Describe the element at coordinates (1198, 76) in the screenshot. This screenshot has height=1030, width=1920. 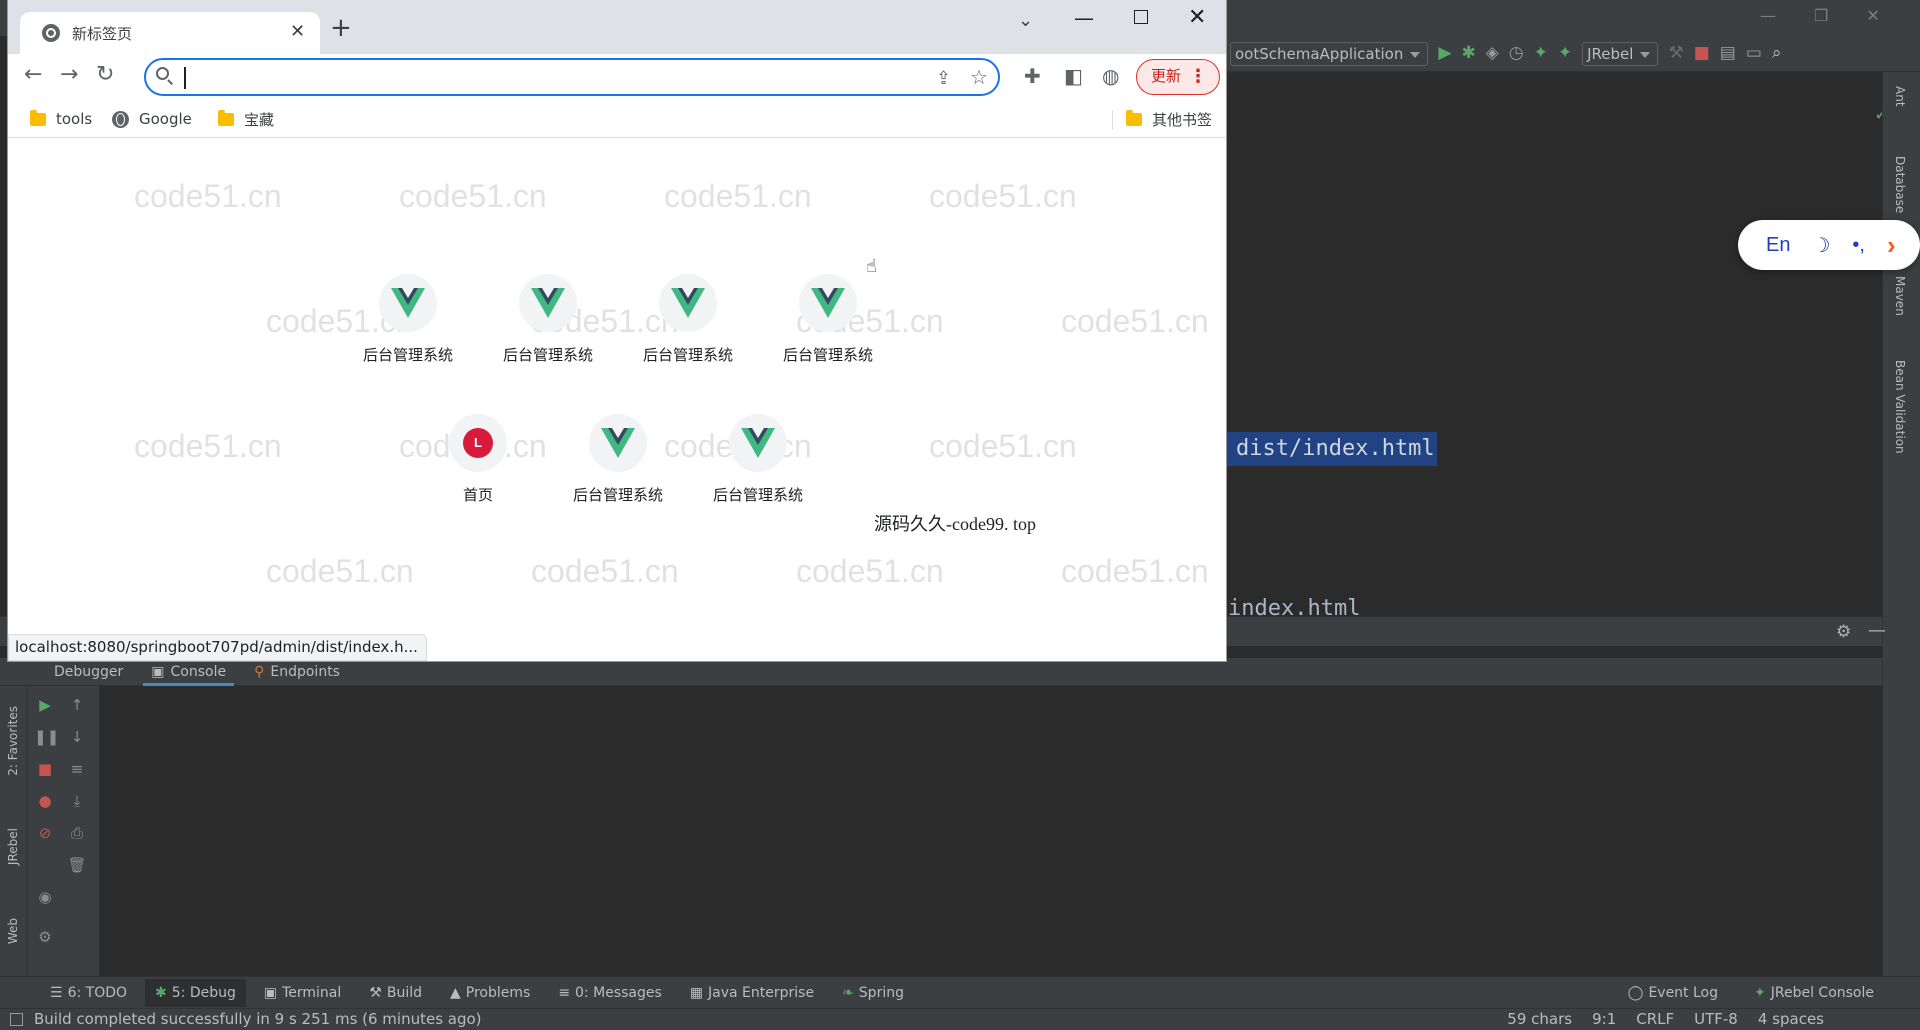
I see `menu-kebab-icon: ⋮` at that location.